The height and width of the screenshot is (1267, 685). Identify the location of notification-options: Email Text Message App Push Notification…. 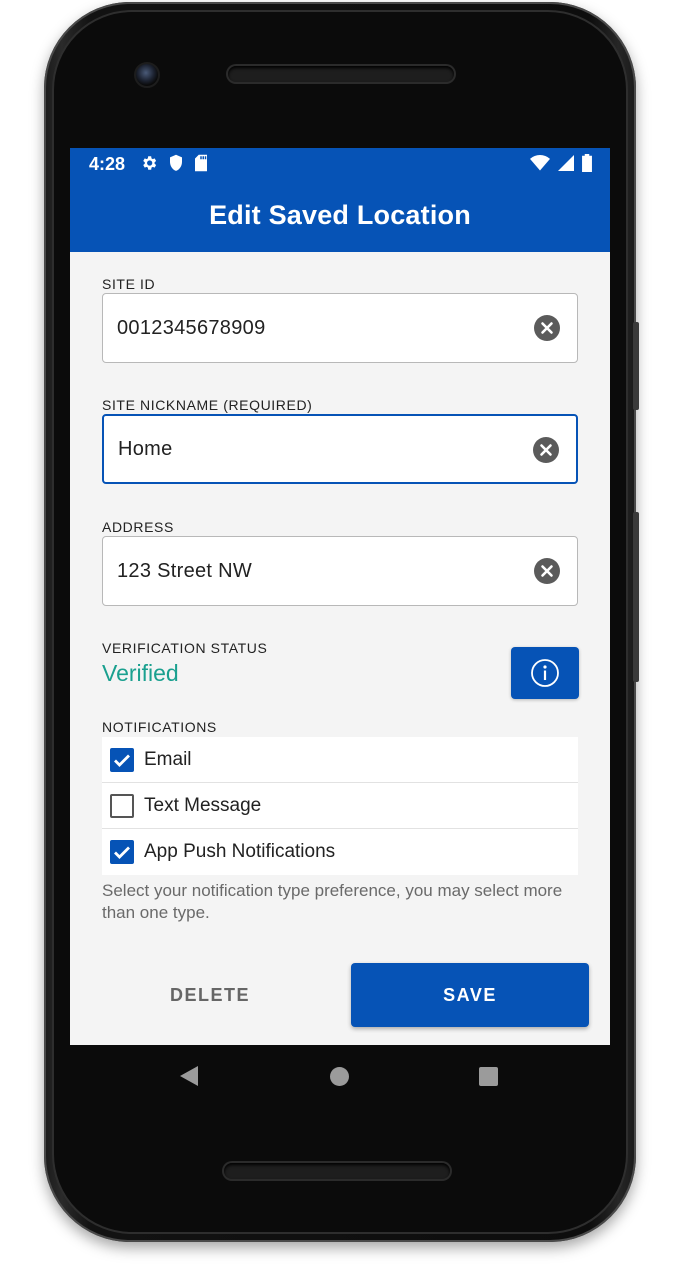
(340, 806).